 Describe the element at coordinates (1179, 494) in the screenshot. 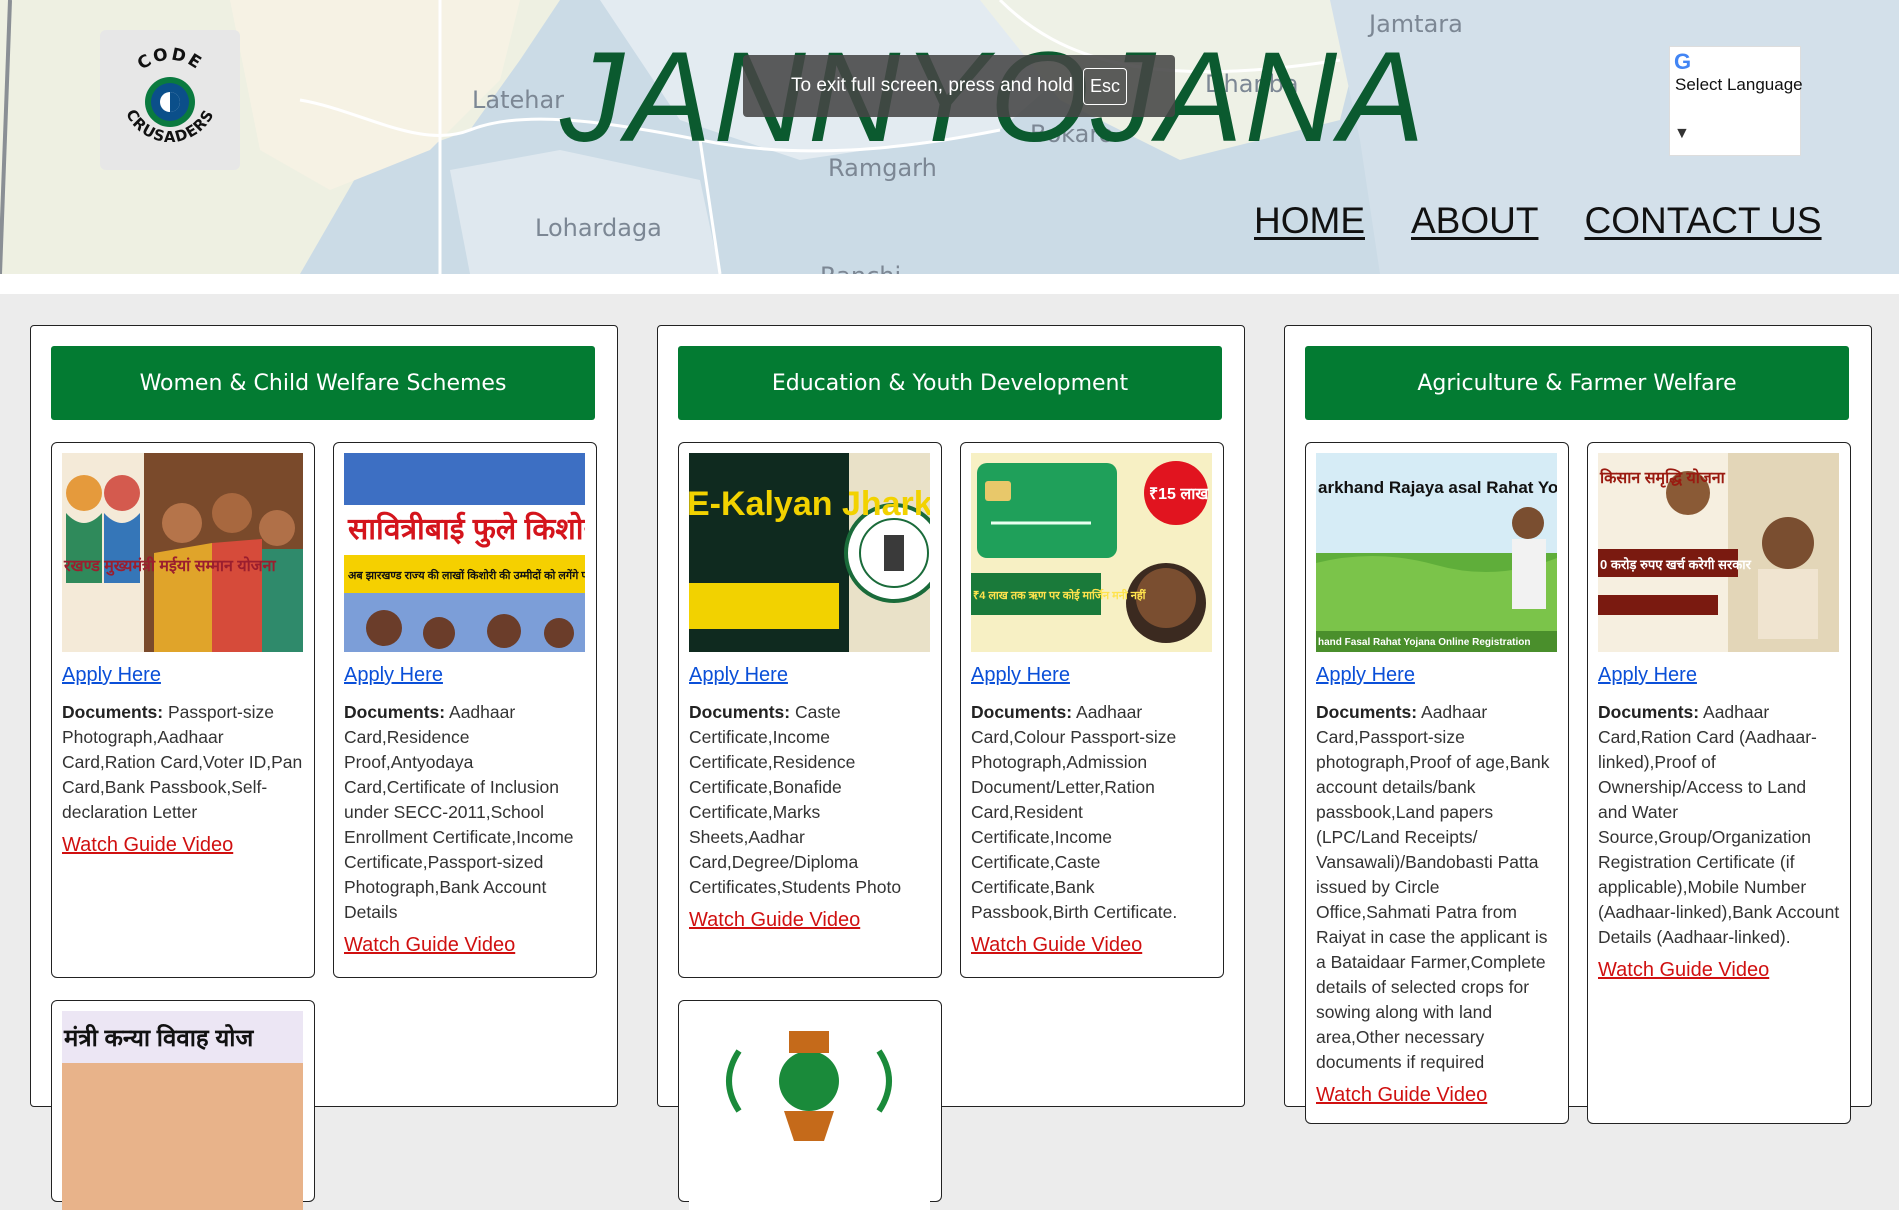

I see `thumbnail-caption: ₹15 लाख` at that location.